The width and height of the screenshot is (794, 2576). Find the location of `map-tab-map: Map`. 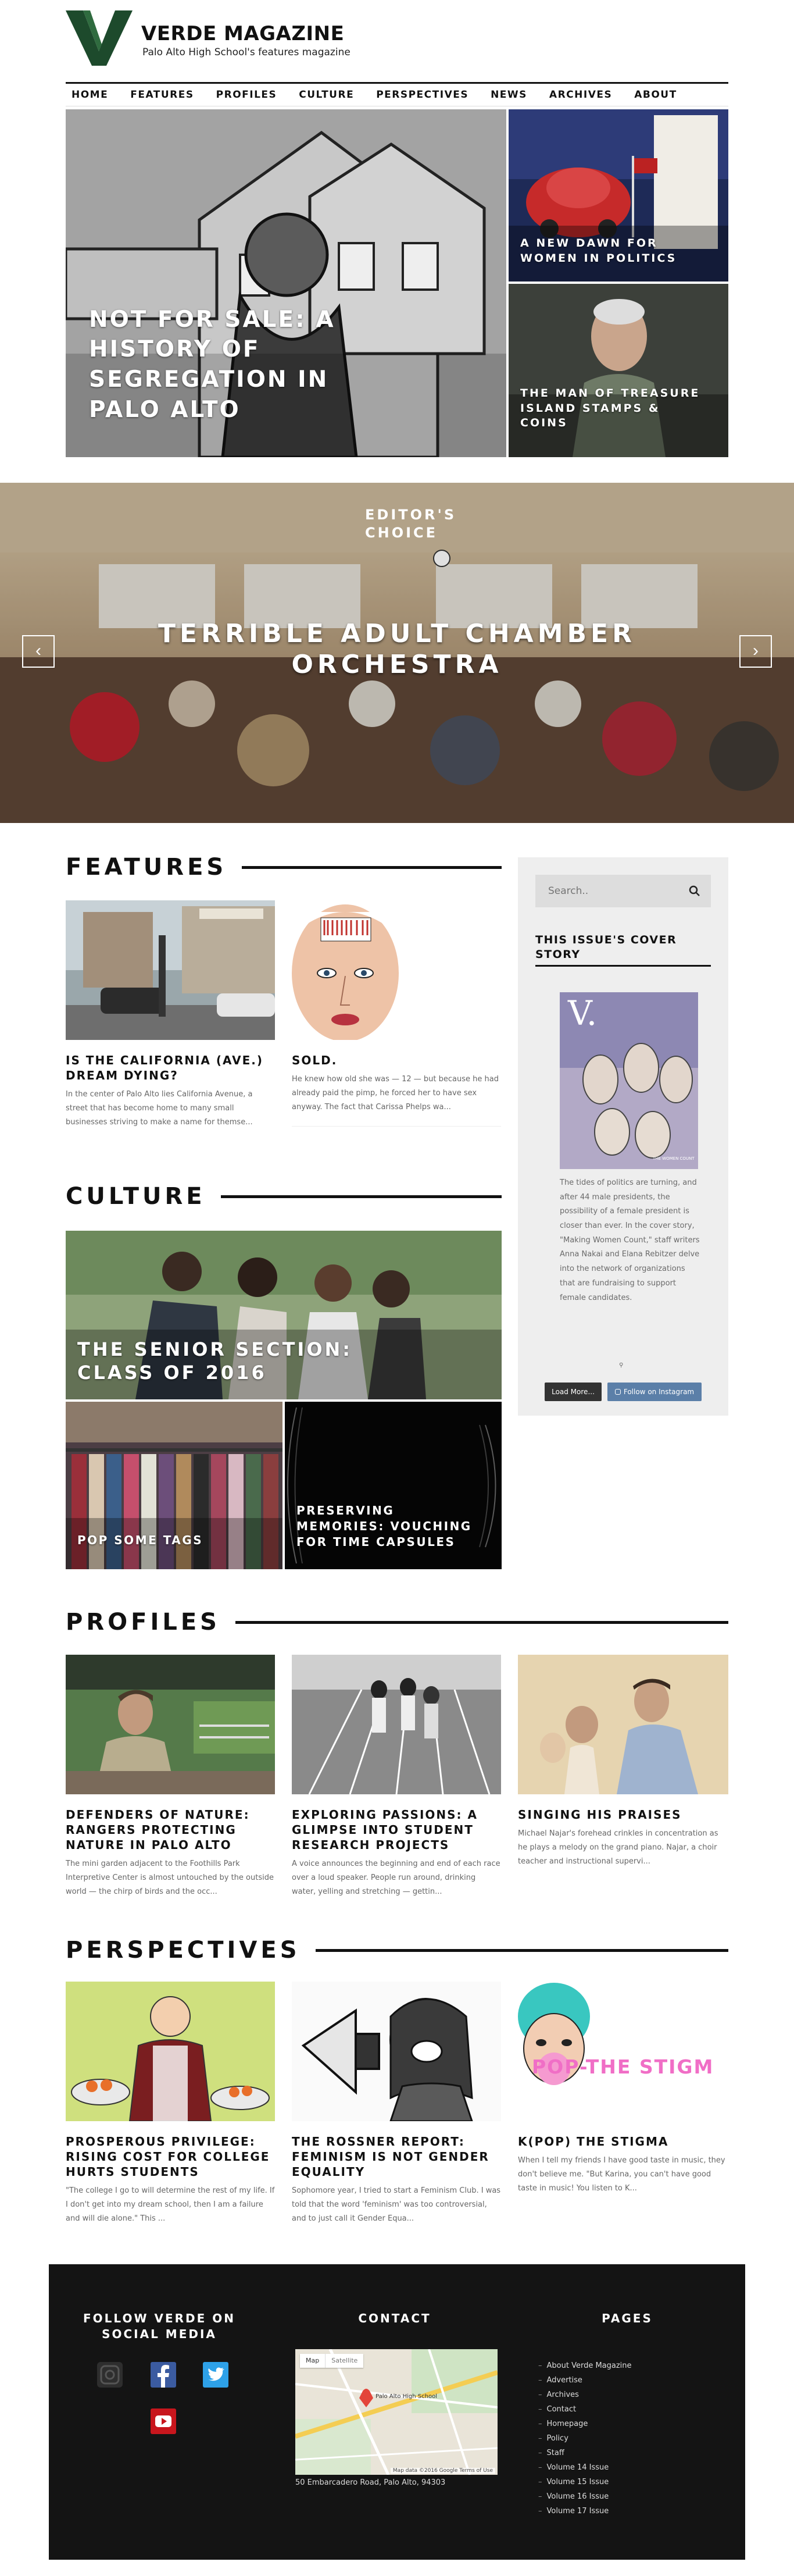

map-tab-map: Map is located at coordinates (312, 2361).